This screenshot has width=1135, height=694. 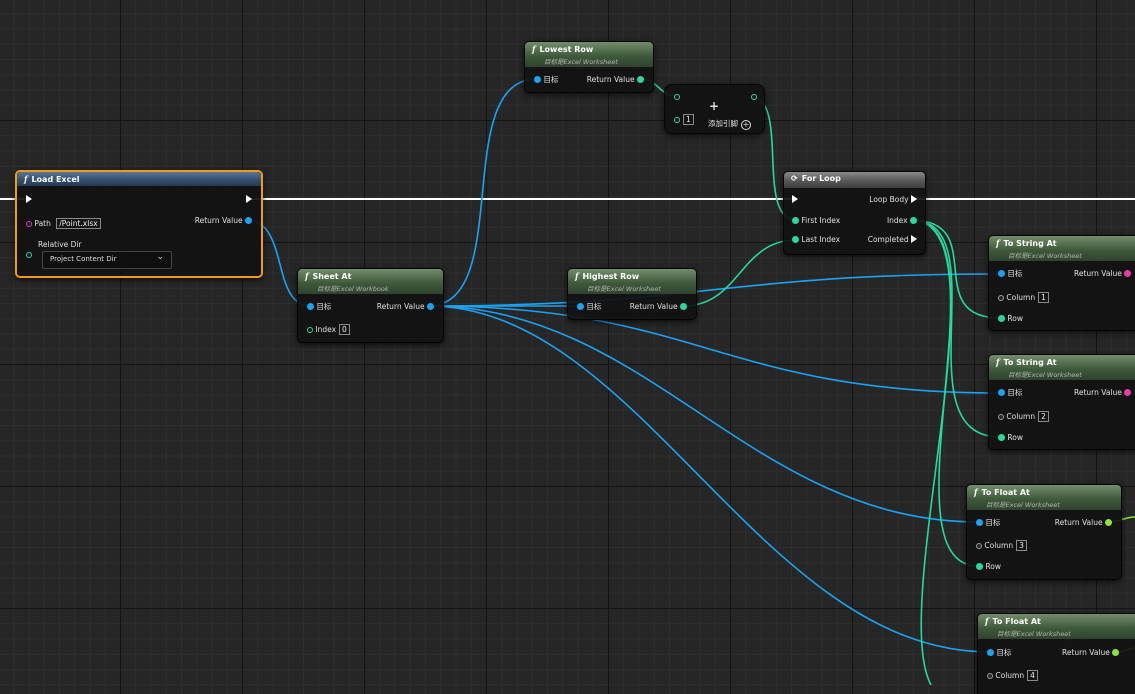 I want to click on exec-out-arrow-icon, so click(x=249, y=199).